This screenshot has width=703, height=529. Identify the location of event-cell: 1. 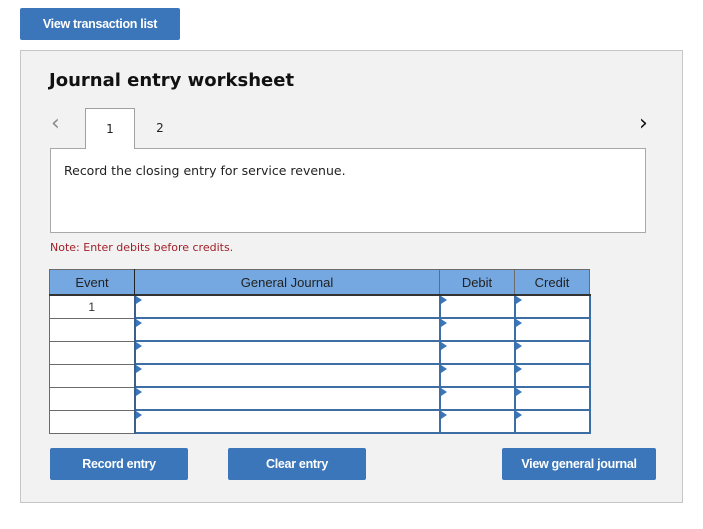
(92, 306).